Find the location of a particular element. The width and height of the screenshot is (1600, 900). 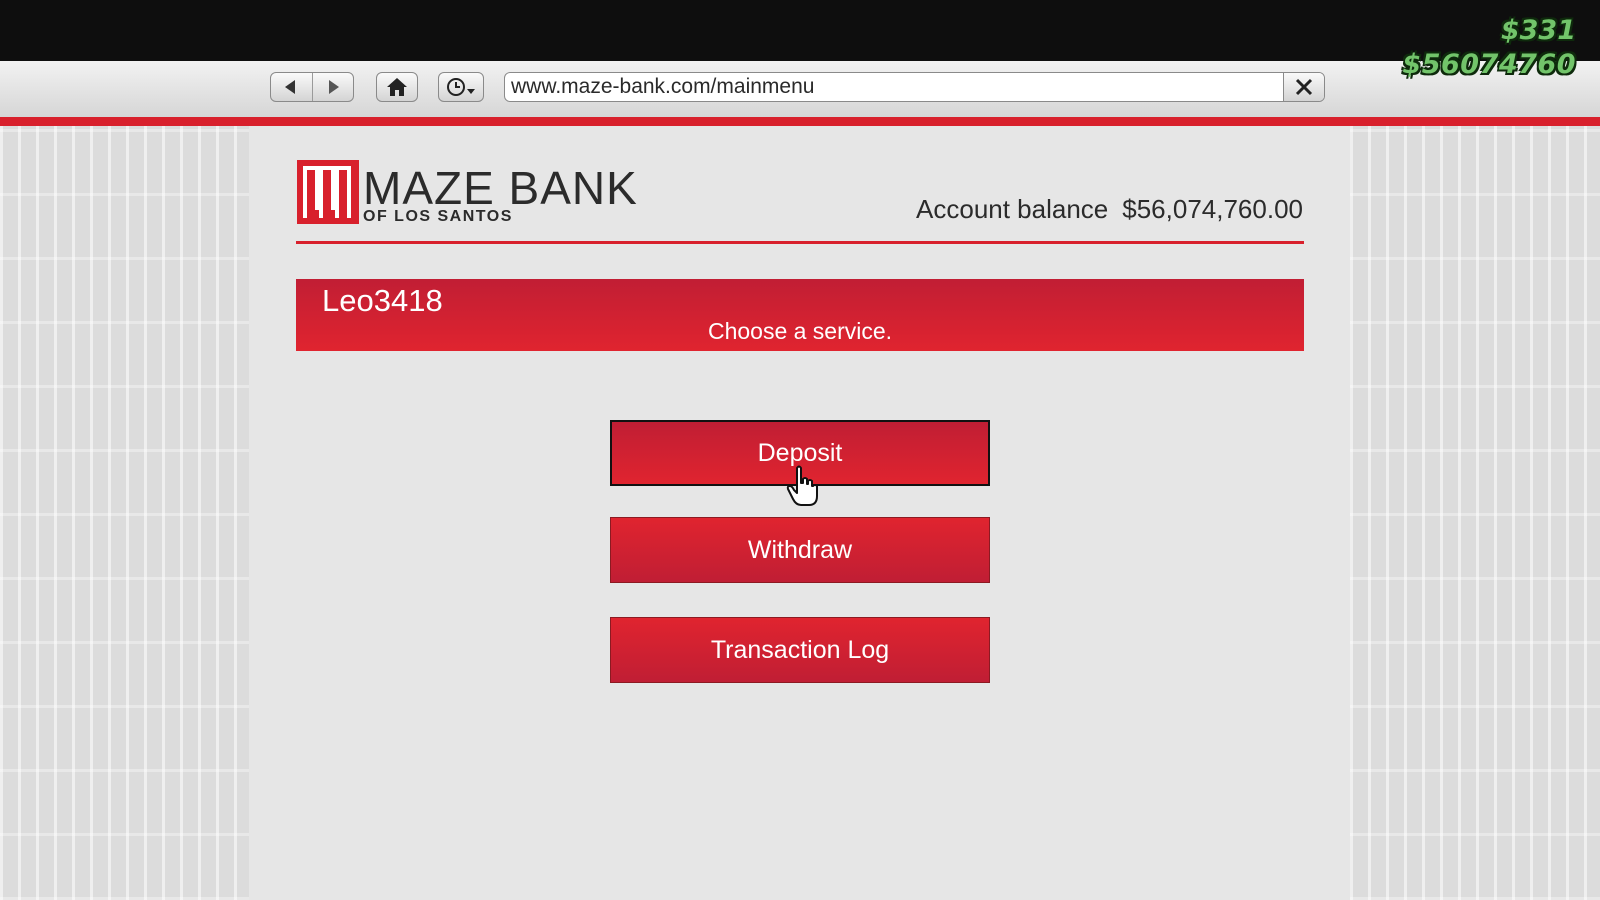

forward-icon is located at coordinates (333, 87).